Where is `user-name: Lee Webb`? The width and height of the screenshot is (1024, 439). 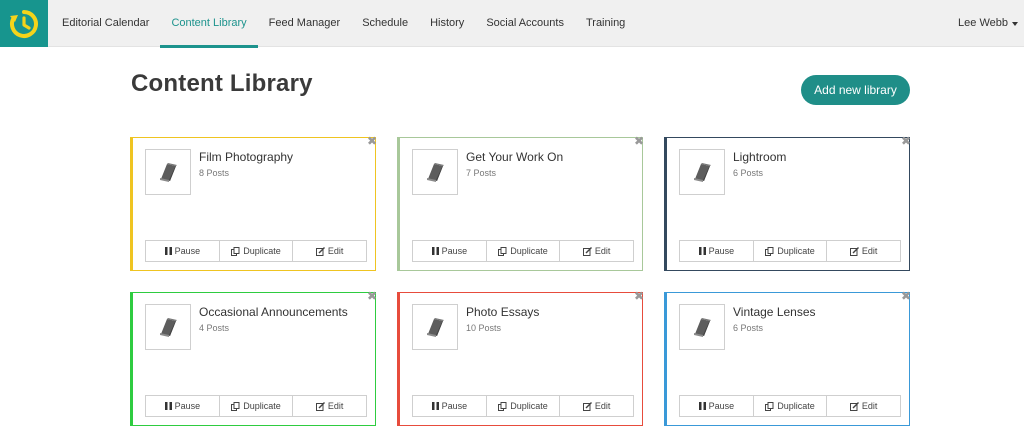 user-name: Lee Webb is located at coordinates (983, 23).